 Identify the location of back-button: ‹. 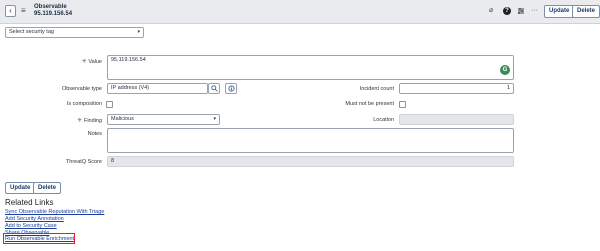
(10, 11).